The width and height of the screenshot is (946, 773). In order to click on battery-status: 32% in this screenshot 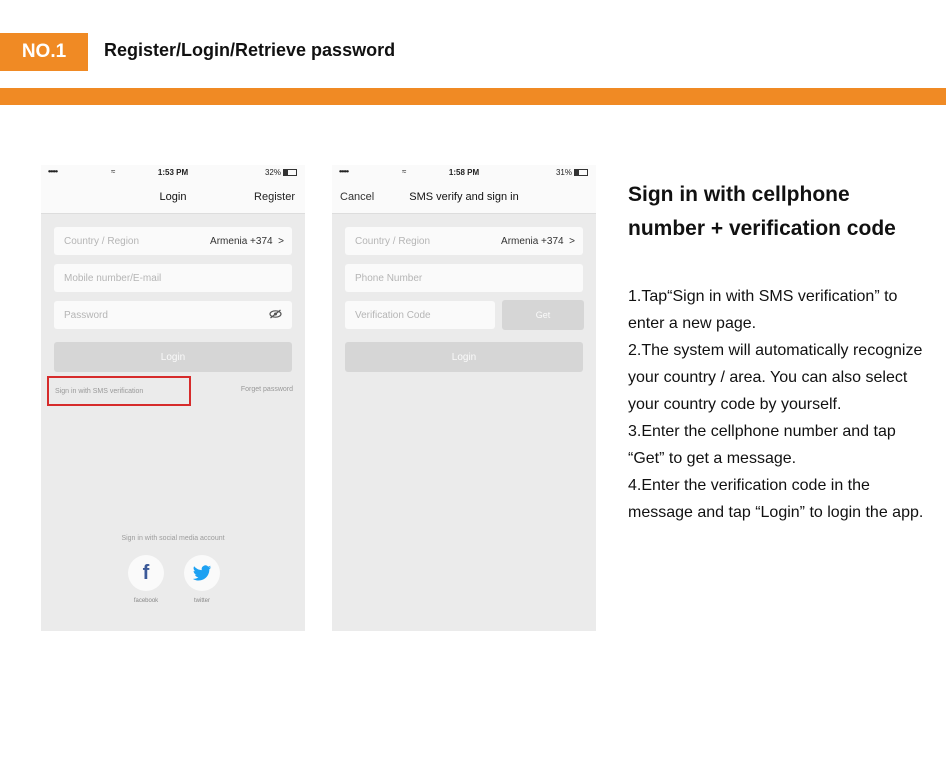, I will do `click(281, 172)`.